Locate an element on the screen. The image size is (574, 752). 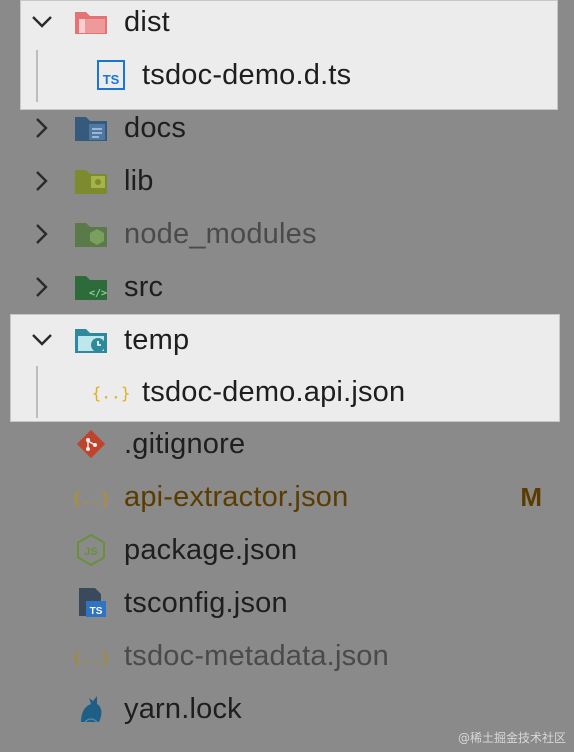
tree-item-yarn-lock: yarn.lock is located at coordinates (287, 709).